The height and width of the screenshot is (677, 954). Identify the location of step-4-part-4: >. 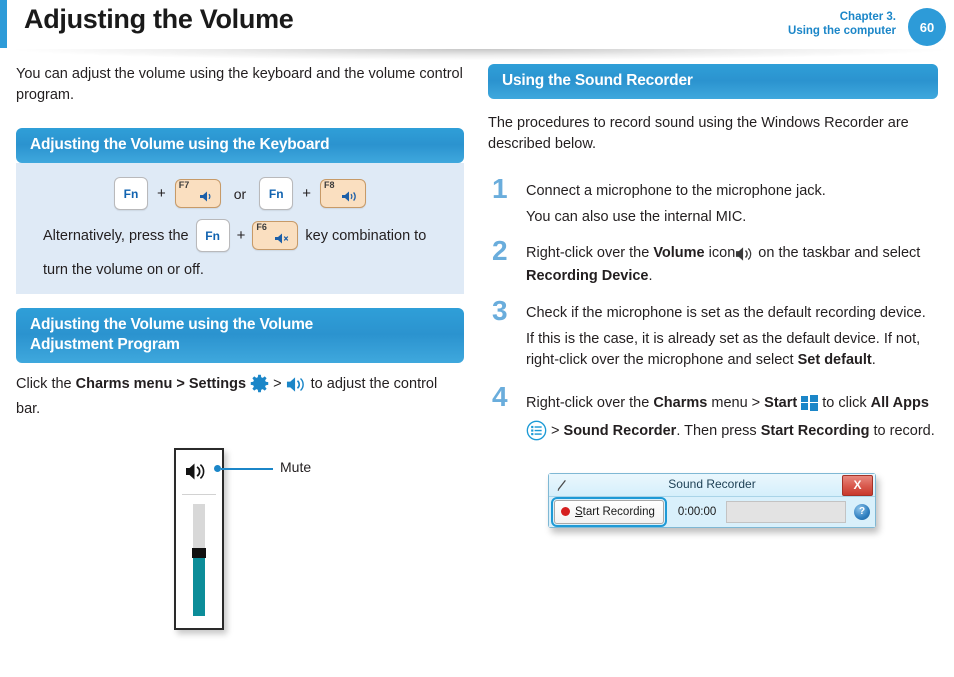
(555, 430).